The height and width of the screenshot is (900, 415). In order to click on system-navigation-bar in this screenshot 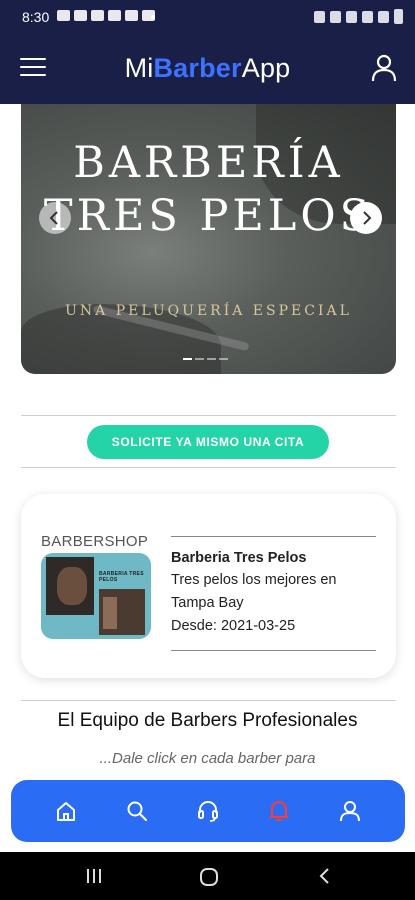, I will do `click(207, 876)`.